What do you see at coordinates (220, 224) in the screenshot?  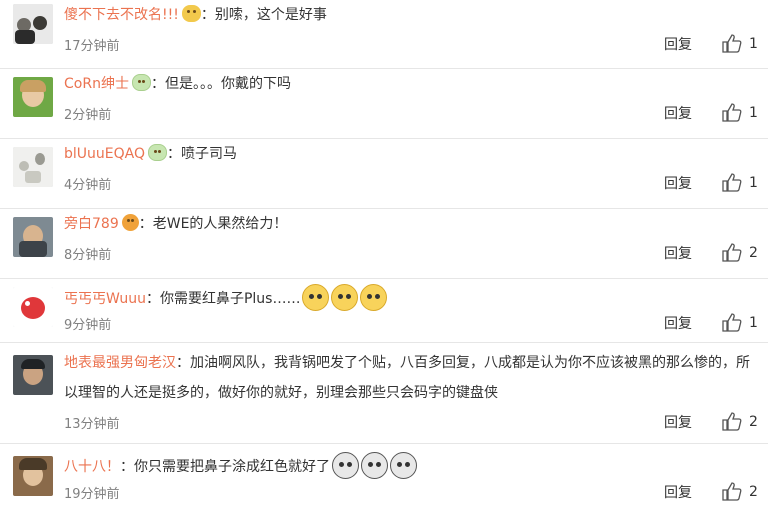 I see `comment-text: 老WE的人果然给力！` at bounding box center [220, 224].